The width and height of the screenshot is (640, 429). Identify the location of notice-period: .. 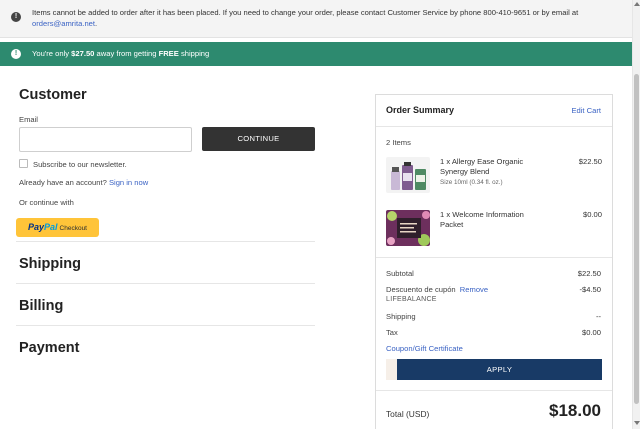
(96, 23).